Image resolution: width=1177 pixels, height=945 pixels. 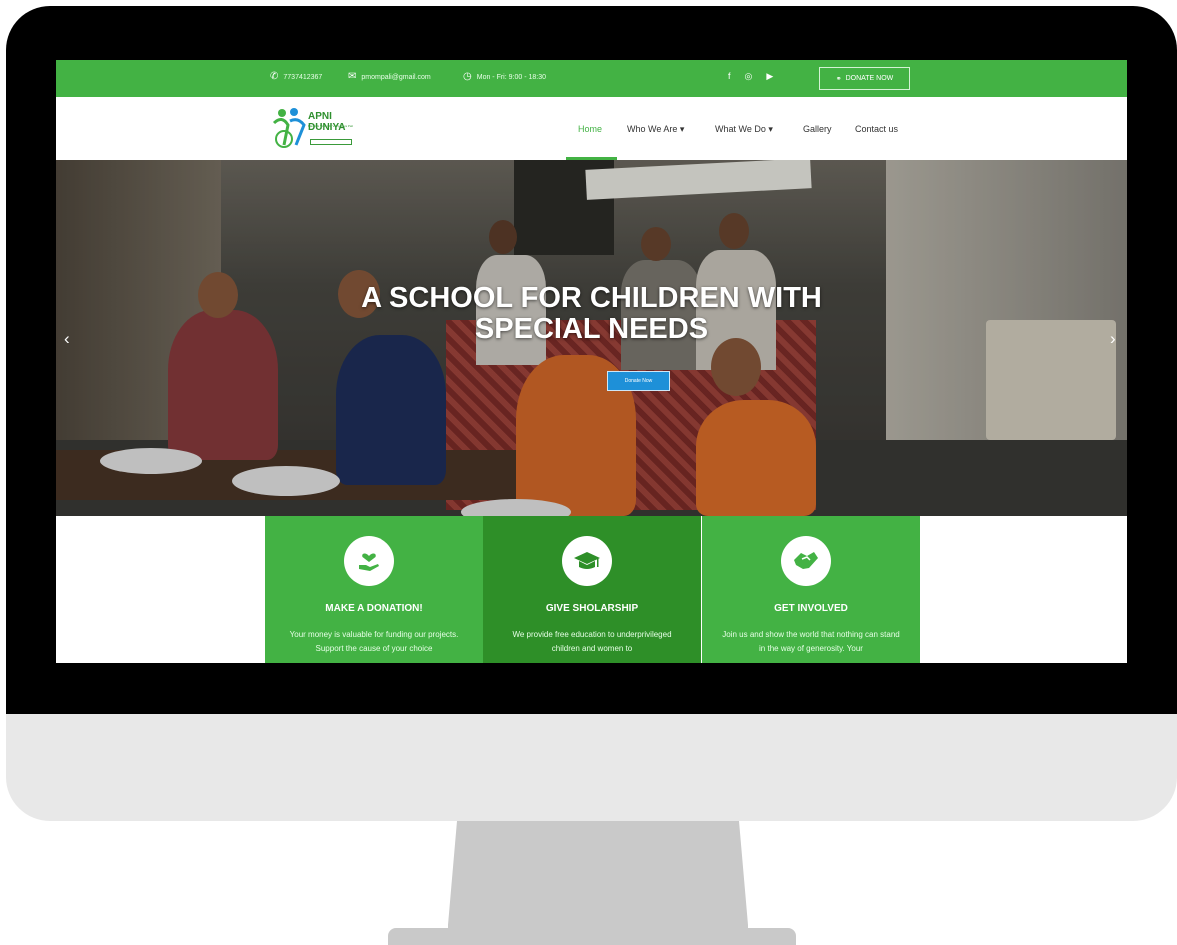 I want to click on nav-what-we-do-label: What We Do, so click(x=740, y=129).